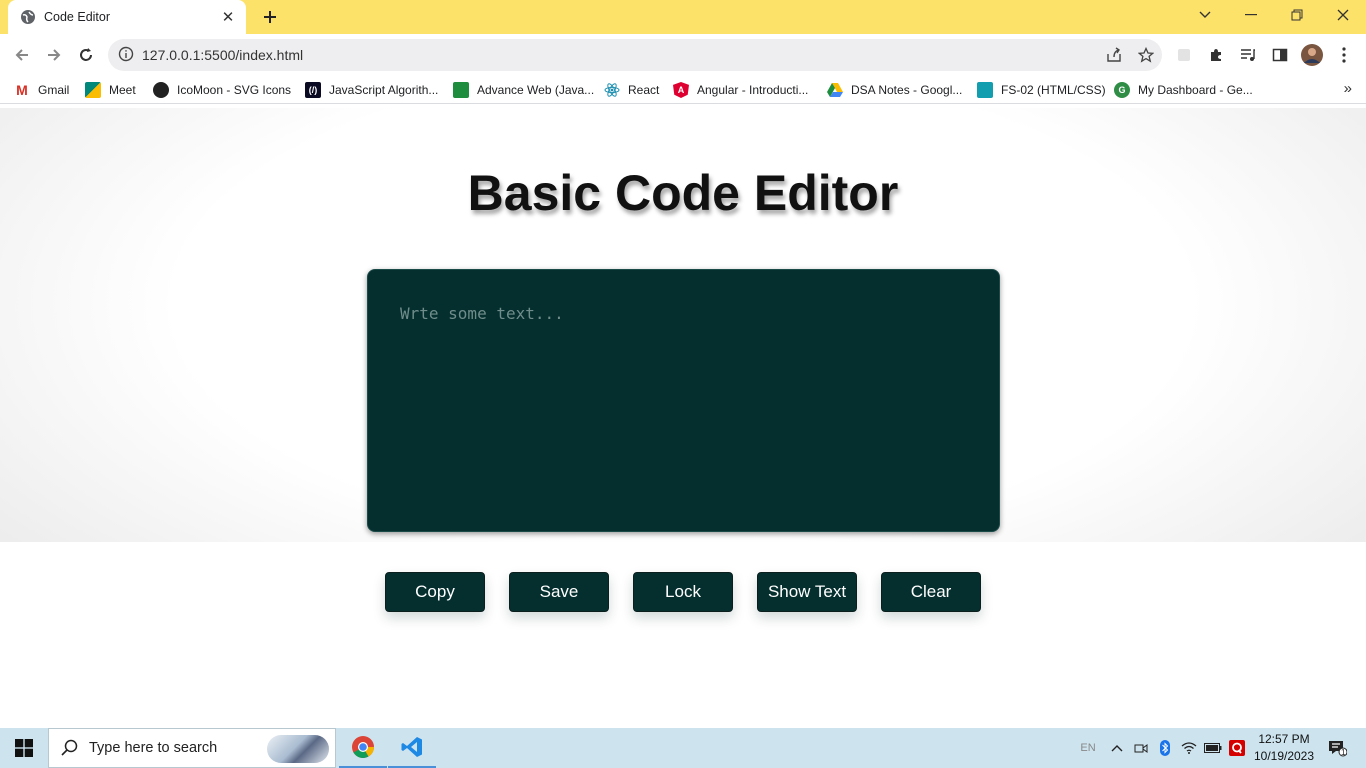  I want to click on minimize-button, so click(1251, 15).